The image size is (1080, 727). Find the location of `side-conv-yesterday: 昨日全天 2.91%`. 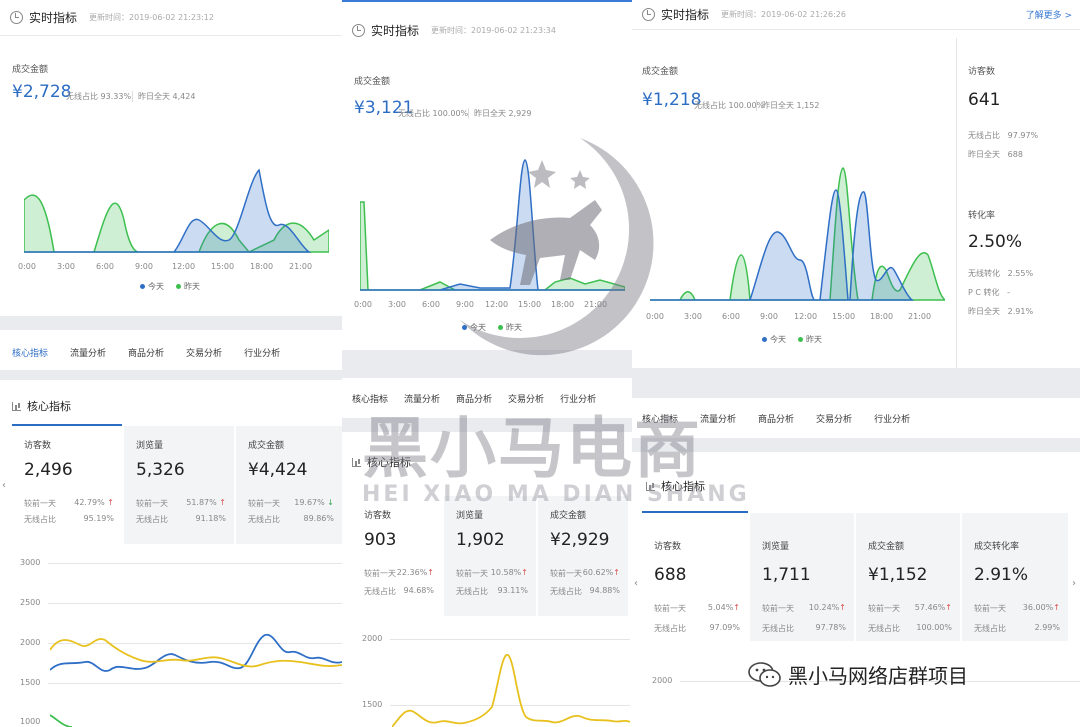

side-conv-yesterday: 昨日全天 2.91% is located at coordinates (1001, 311).